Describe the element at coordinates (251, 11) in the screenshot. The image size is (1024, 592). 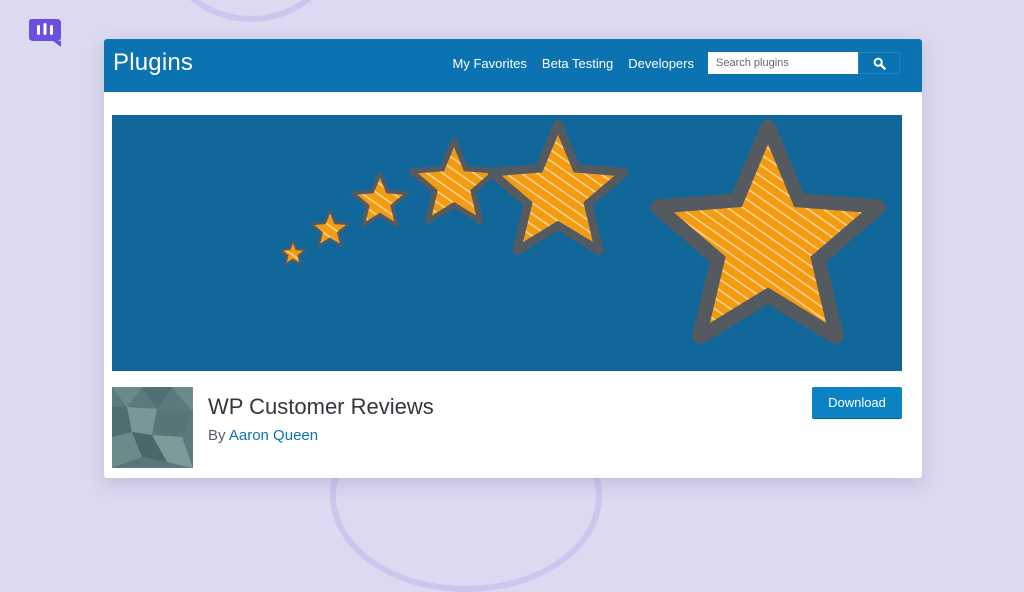
I see `background-ring-top` at that location.